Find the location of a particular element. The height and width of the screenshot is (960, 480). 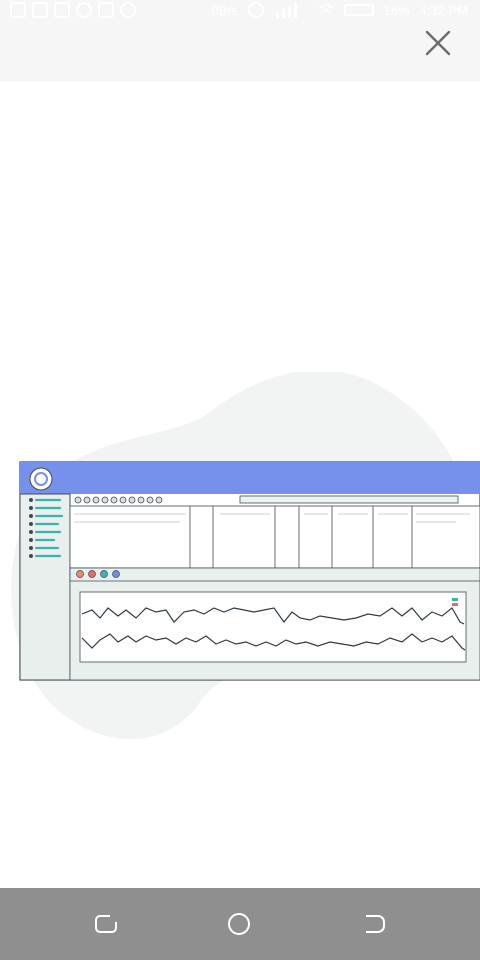

status-bar: 0B/s 16% 4:32 PM is located at coordinates (240, 41).